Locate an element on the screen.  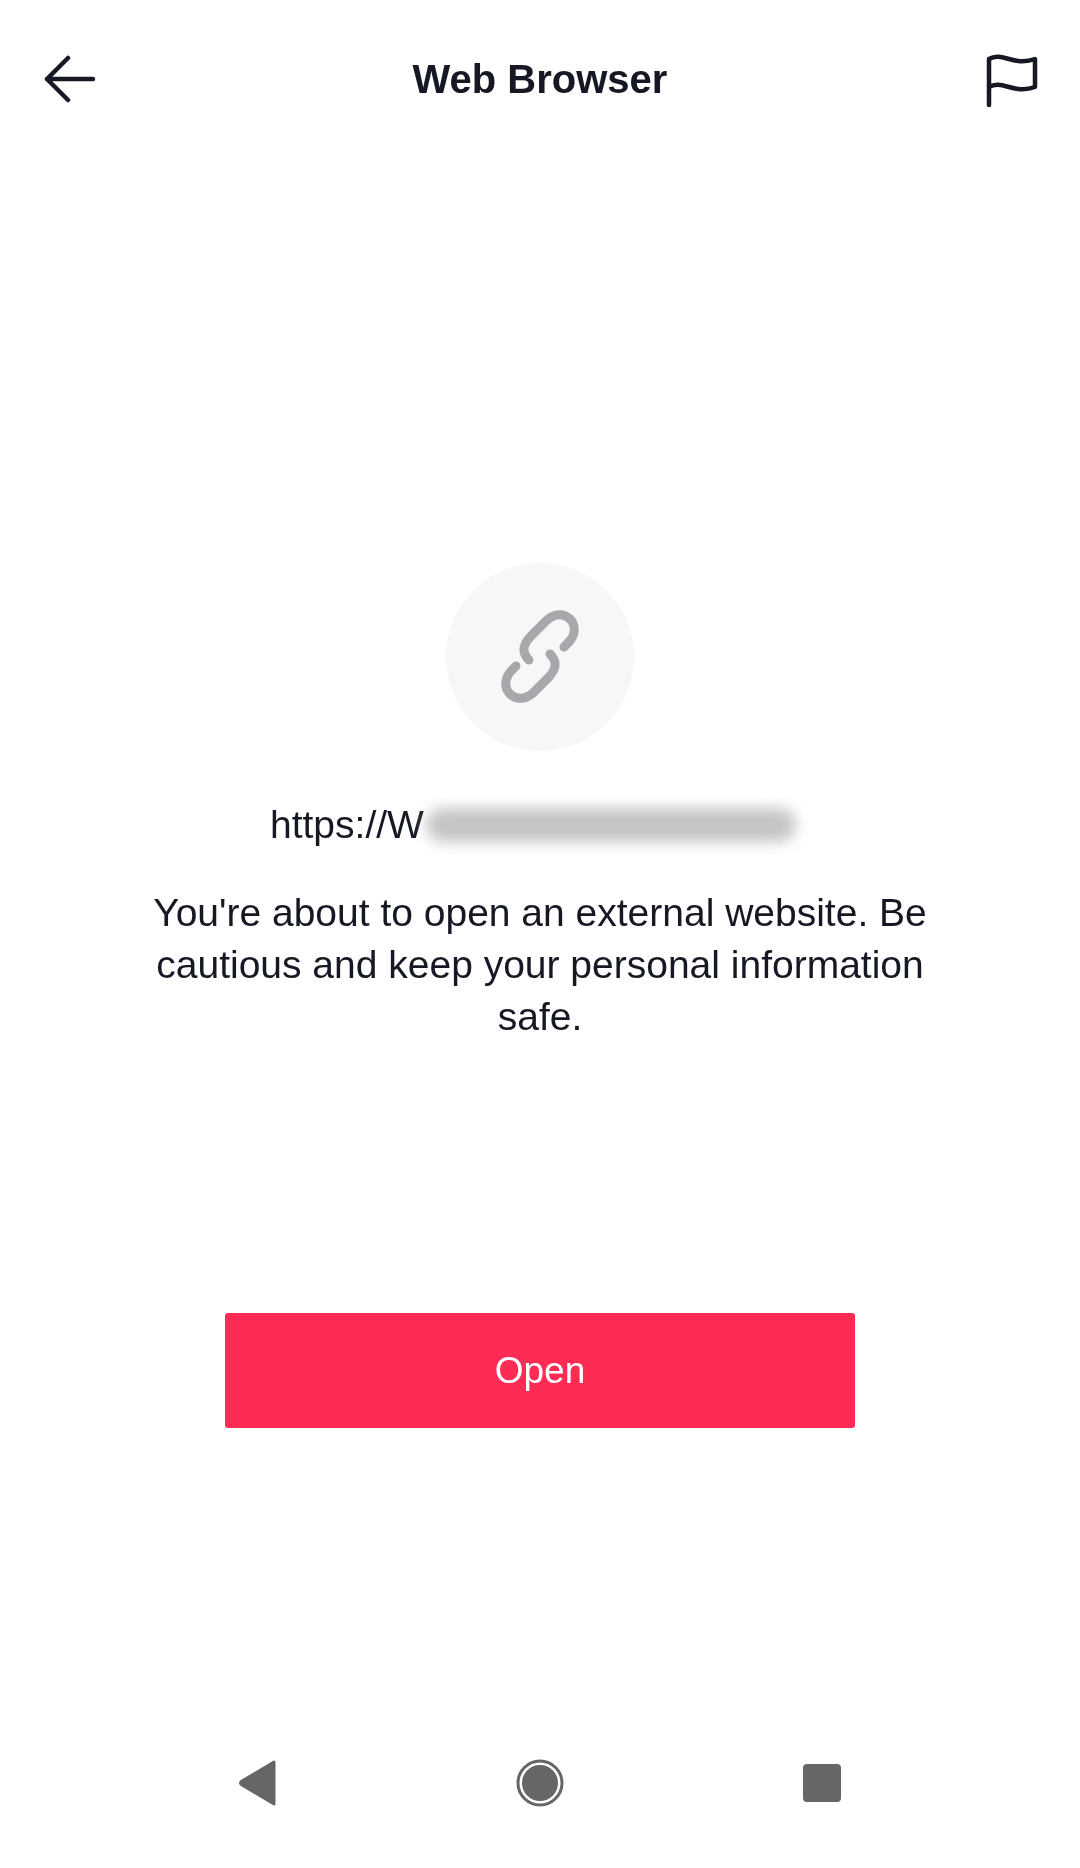
home-nav-icon is located at coordinates (540, 1783).